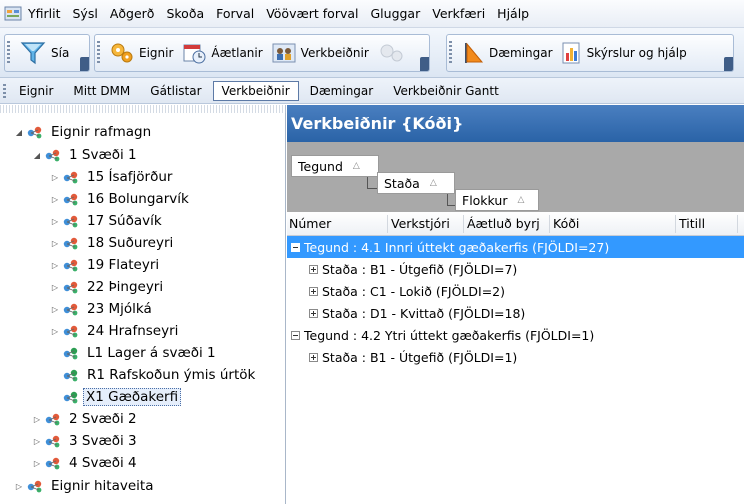  I want to click on tree-item: ▷ 15 Ísafjörður, so click(113, 177).